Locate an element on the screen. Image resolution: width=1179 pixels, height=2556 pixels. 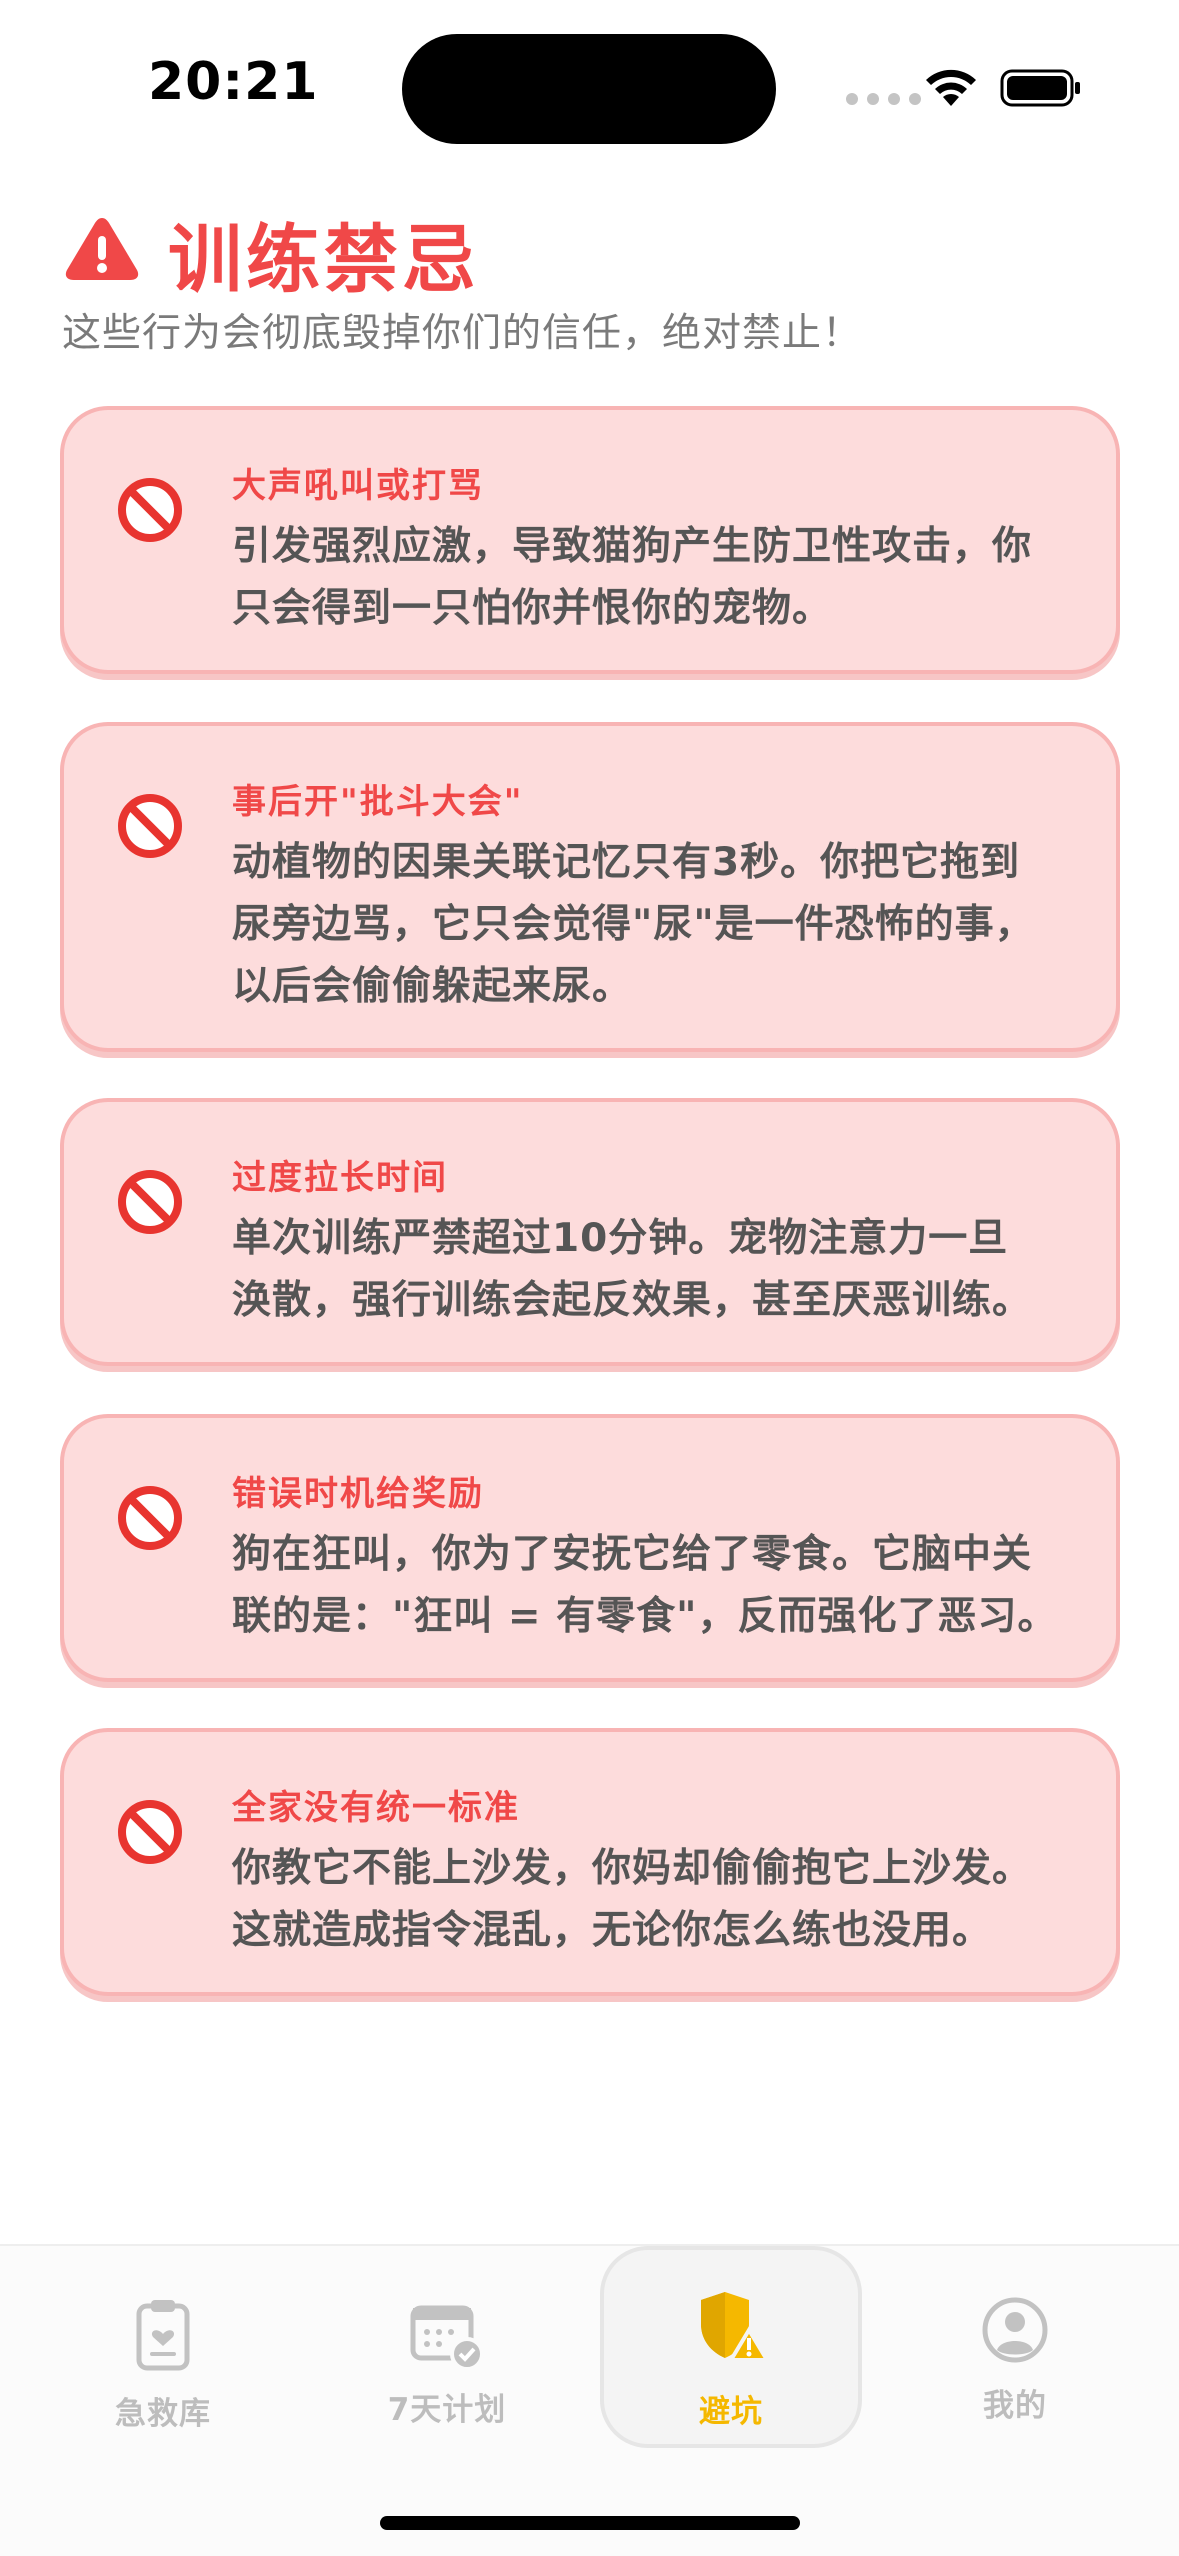
taboo-description: 你教它不能上沙发，你妈却偷偷抱它上沙发。 这就造成指令混乱，无论你怎么练也没用。 is located at coordinates (632, 1899).